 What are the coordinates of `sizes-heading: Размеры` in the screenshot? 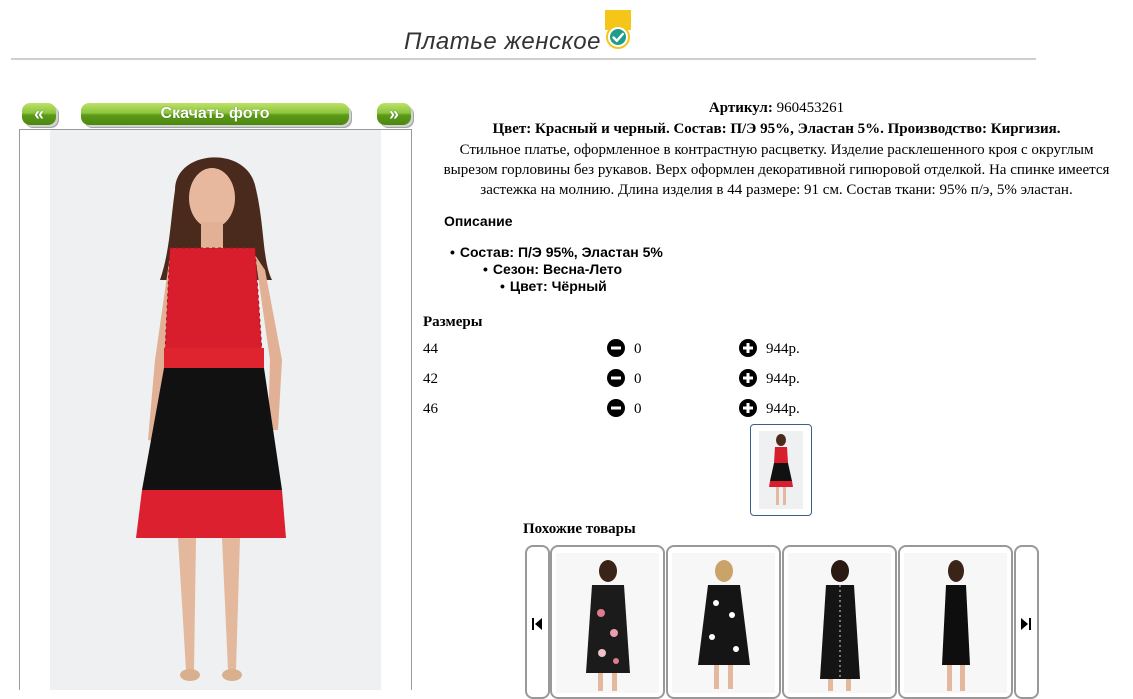 It's located at (453, 322).